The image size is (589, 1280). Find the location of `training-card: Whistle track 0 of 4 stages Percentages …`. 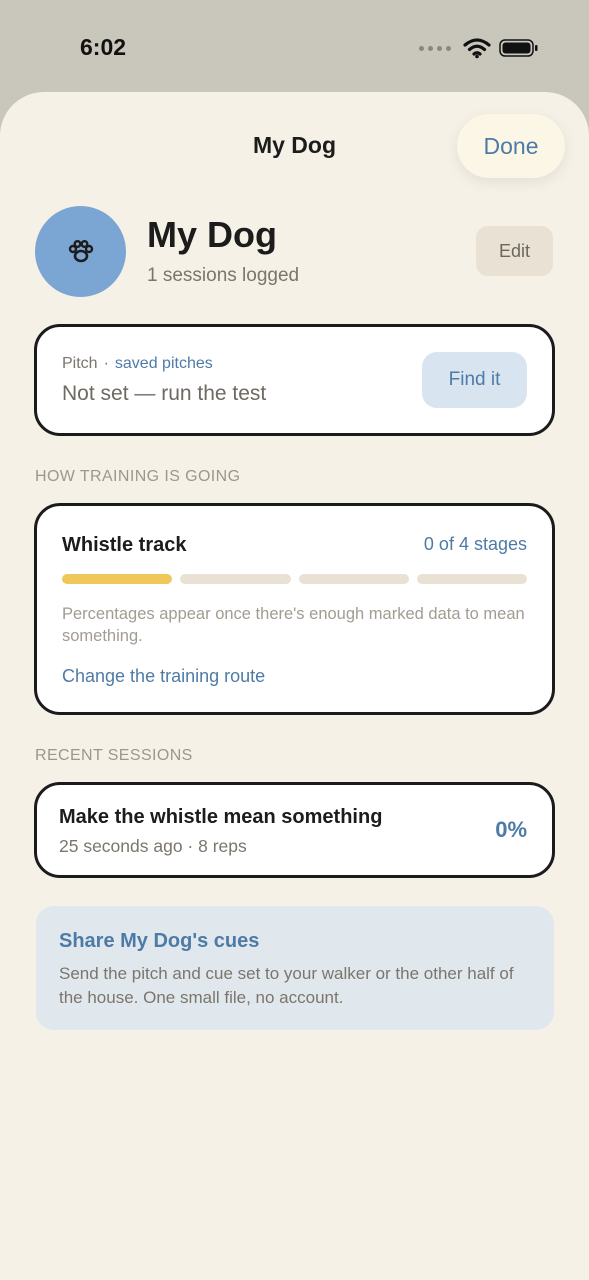

training-card: Whistle track 0 of 4 stages Percentages … is located at coordinates (294, 609).